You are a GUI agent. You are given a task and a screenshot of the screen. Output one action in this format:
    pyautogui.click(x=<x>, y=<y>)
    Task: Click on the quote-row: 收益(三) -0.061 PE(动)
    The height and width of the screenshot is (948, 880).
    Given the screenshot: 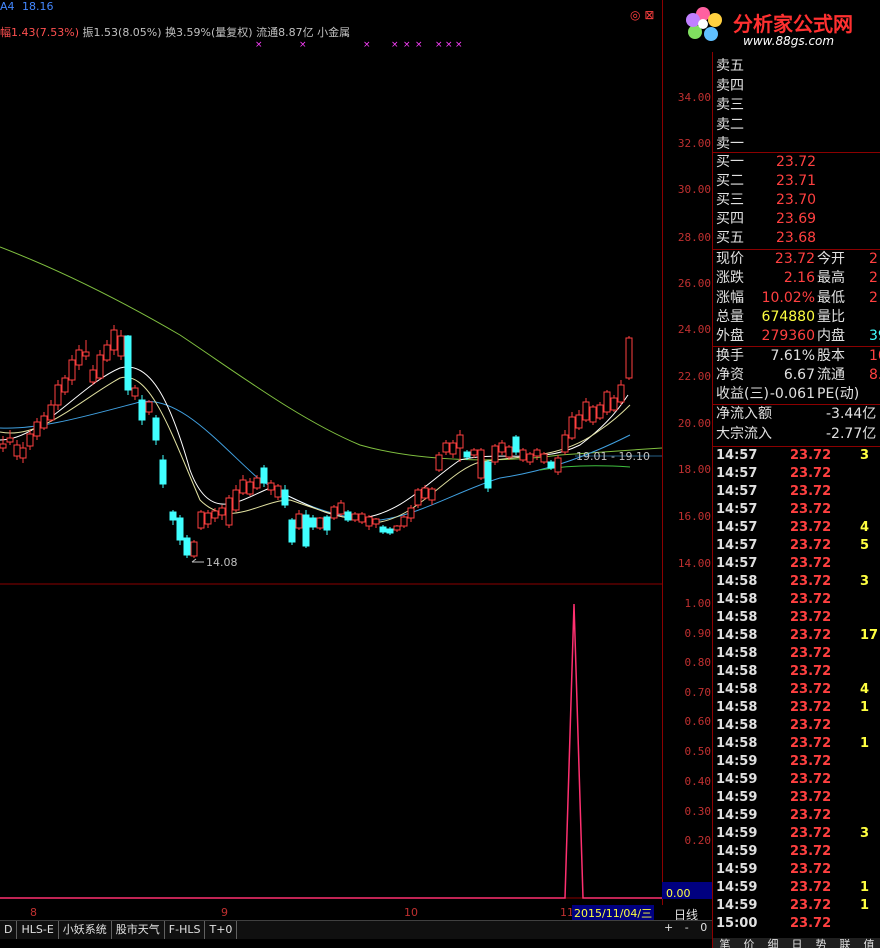 What is the action you would take?
    pyautogui.click(x=798, y=394)
    